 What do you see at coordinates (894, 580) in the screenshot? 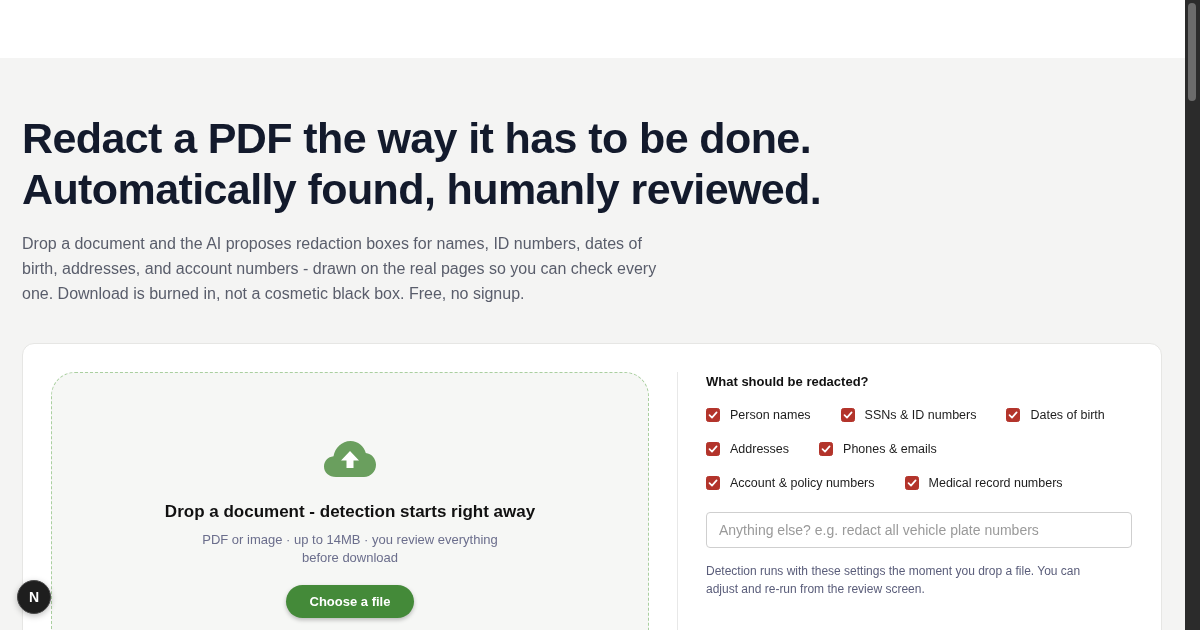
I see `settings-note: Detection runs with these settings the moment you drop a file. You can adjust and re-run from the review screen.` at bounding box center [894, 580].